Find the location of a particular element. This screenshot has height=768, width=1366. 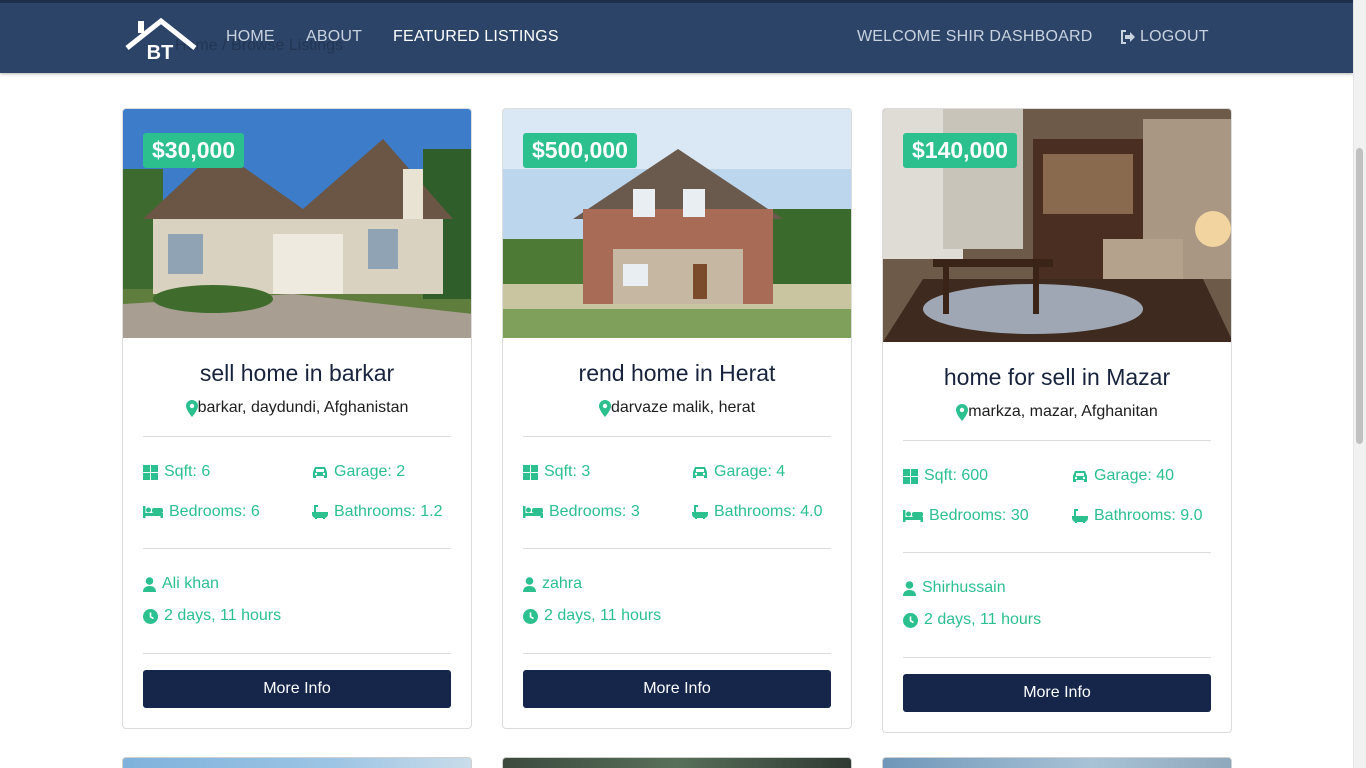

listing-photo: $500,000 is located at coordinates (677, 223).